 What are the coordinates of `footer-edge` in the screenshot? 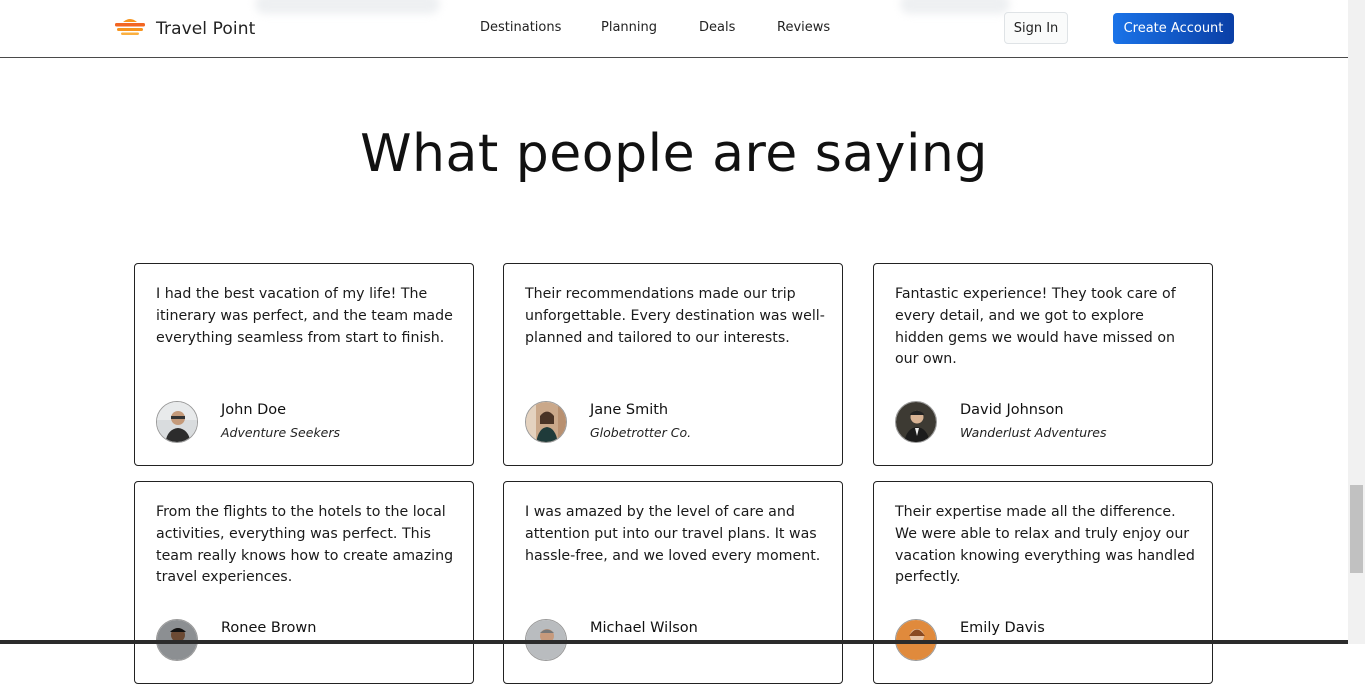 It's located at (674, 642).